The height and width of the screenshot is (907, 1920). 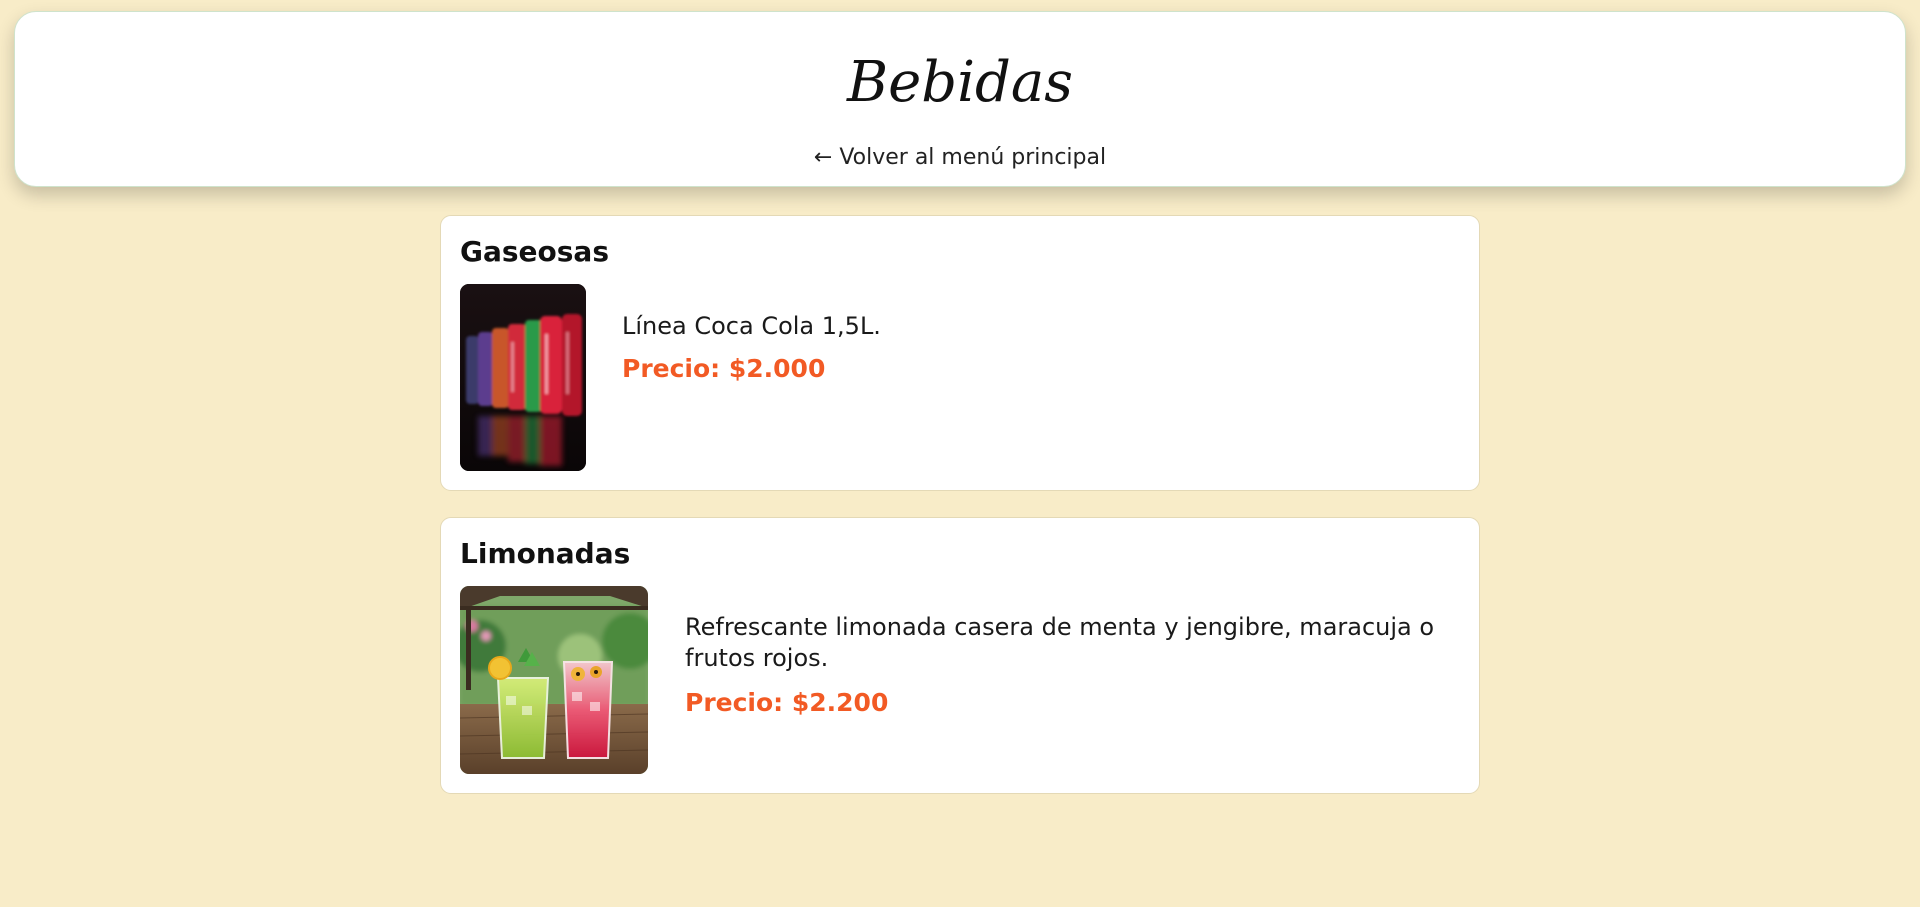 What do you see at coordinates (787, 702) in the screenshot?
I see `item-price: Precio: $2.200` at bounding box center [787, 702].